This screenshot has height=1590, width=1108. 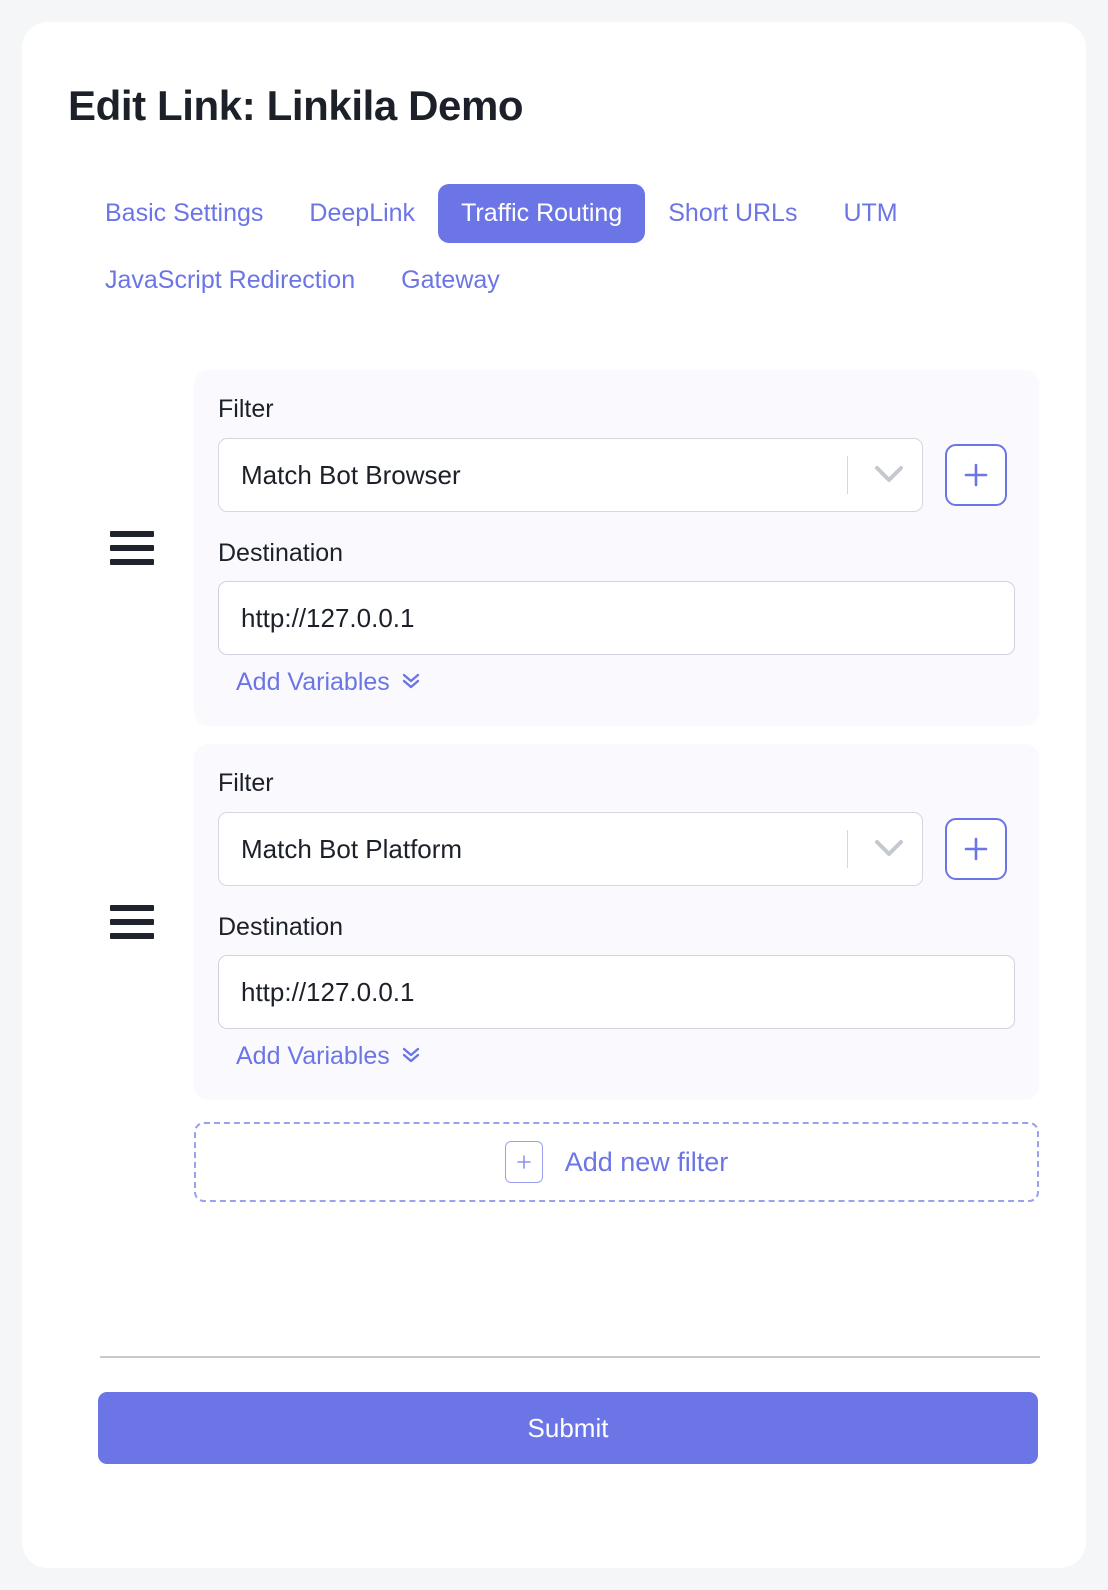 I want to click on tab-deeplink: DeepLink, so click(x=362, y=213).